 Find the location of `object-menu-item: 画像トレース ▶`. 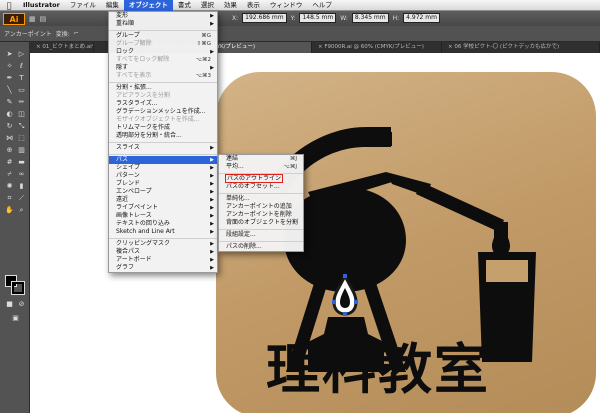

object-menu-item: 画像トレース ▶ is located at coordinates (163, 216).